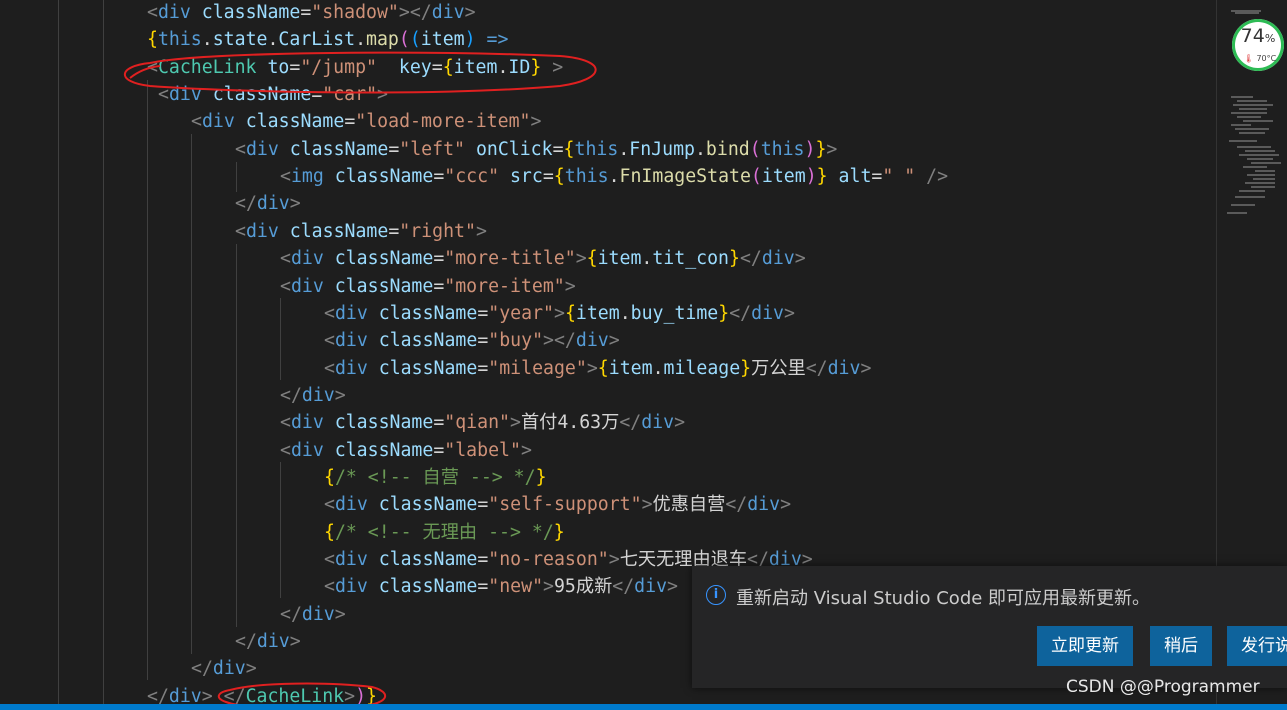  What do you see at coordinates (1085, 646) in the screenshot?
I see `update-now-button: 立即更新` at bounding box center [1085, 646].